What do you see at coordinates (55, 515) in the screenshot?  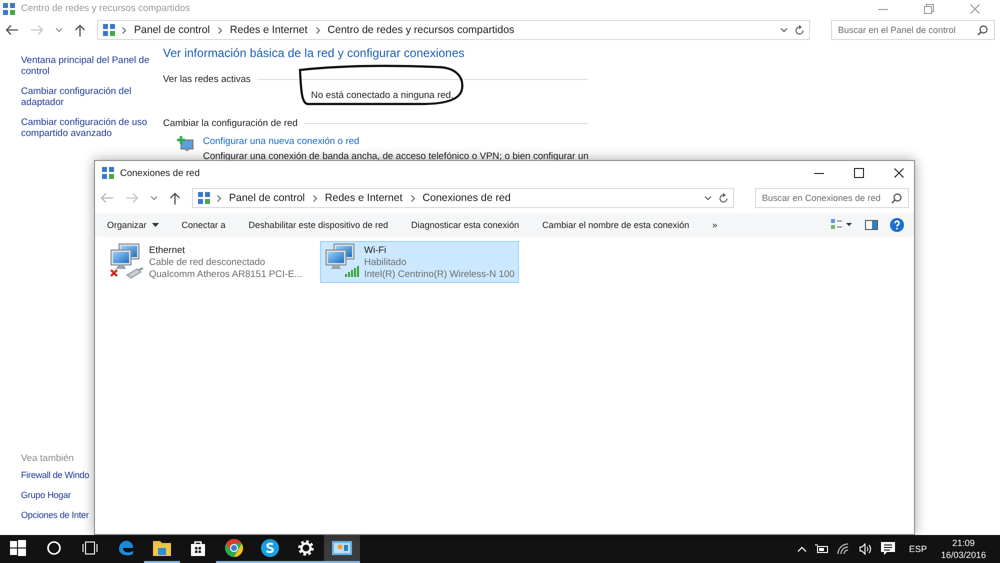 I see `see-also-link: Opciones de Inter` at bounding box center [55, 515].